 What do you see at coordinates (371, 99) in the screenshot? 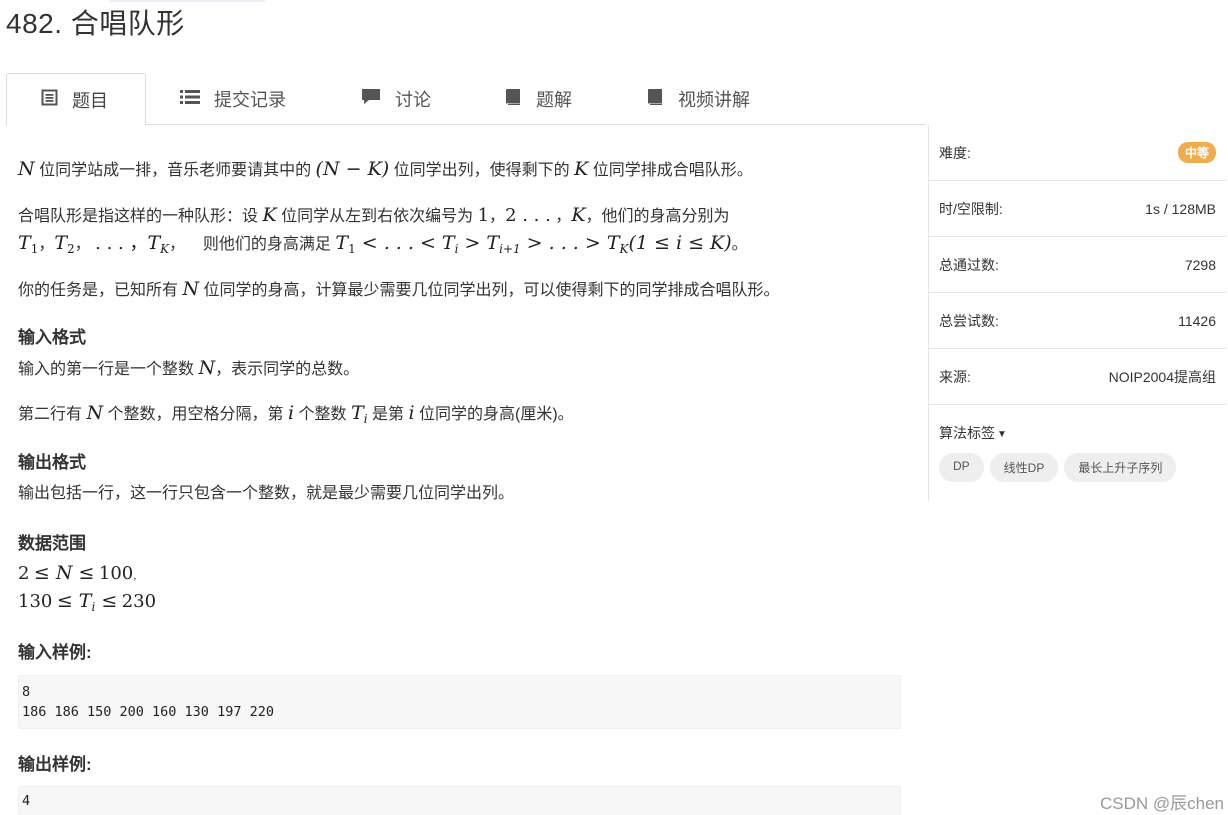
I see `comment-icon` at bounding box center [371, 99].